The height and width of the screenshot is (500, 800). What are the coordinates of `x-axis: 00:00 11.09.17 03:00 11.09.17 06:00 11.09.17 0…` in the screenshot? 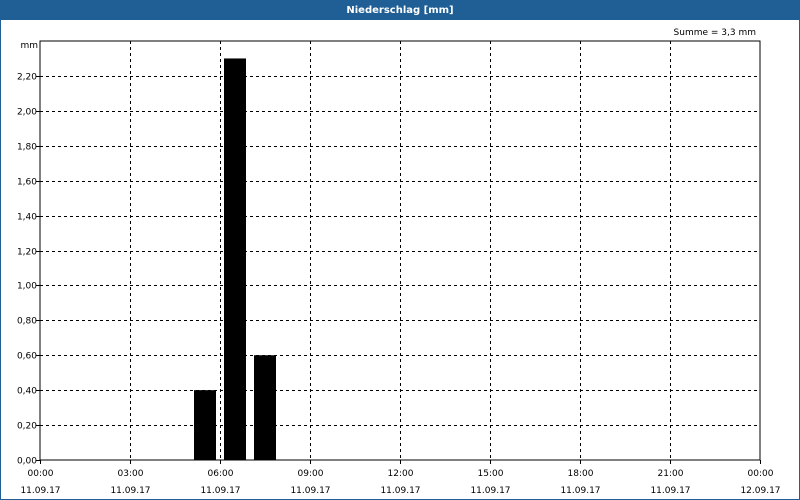 It's located at (400, 478).